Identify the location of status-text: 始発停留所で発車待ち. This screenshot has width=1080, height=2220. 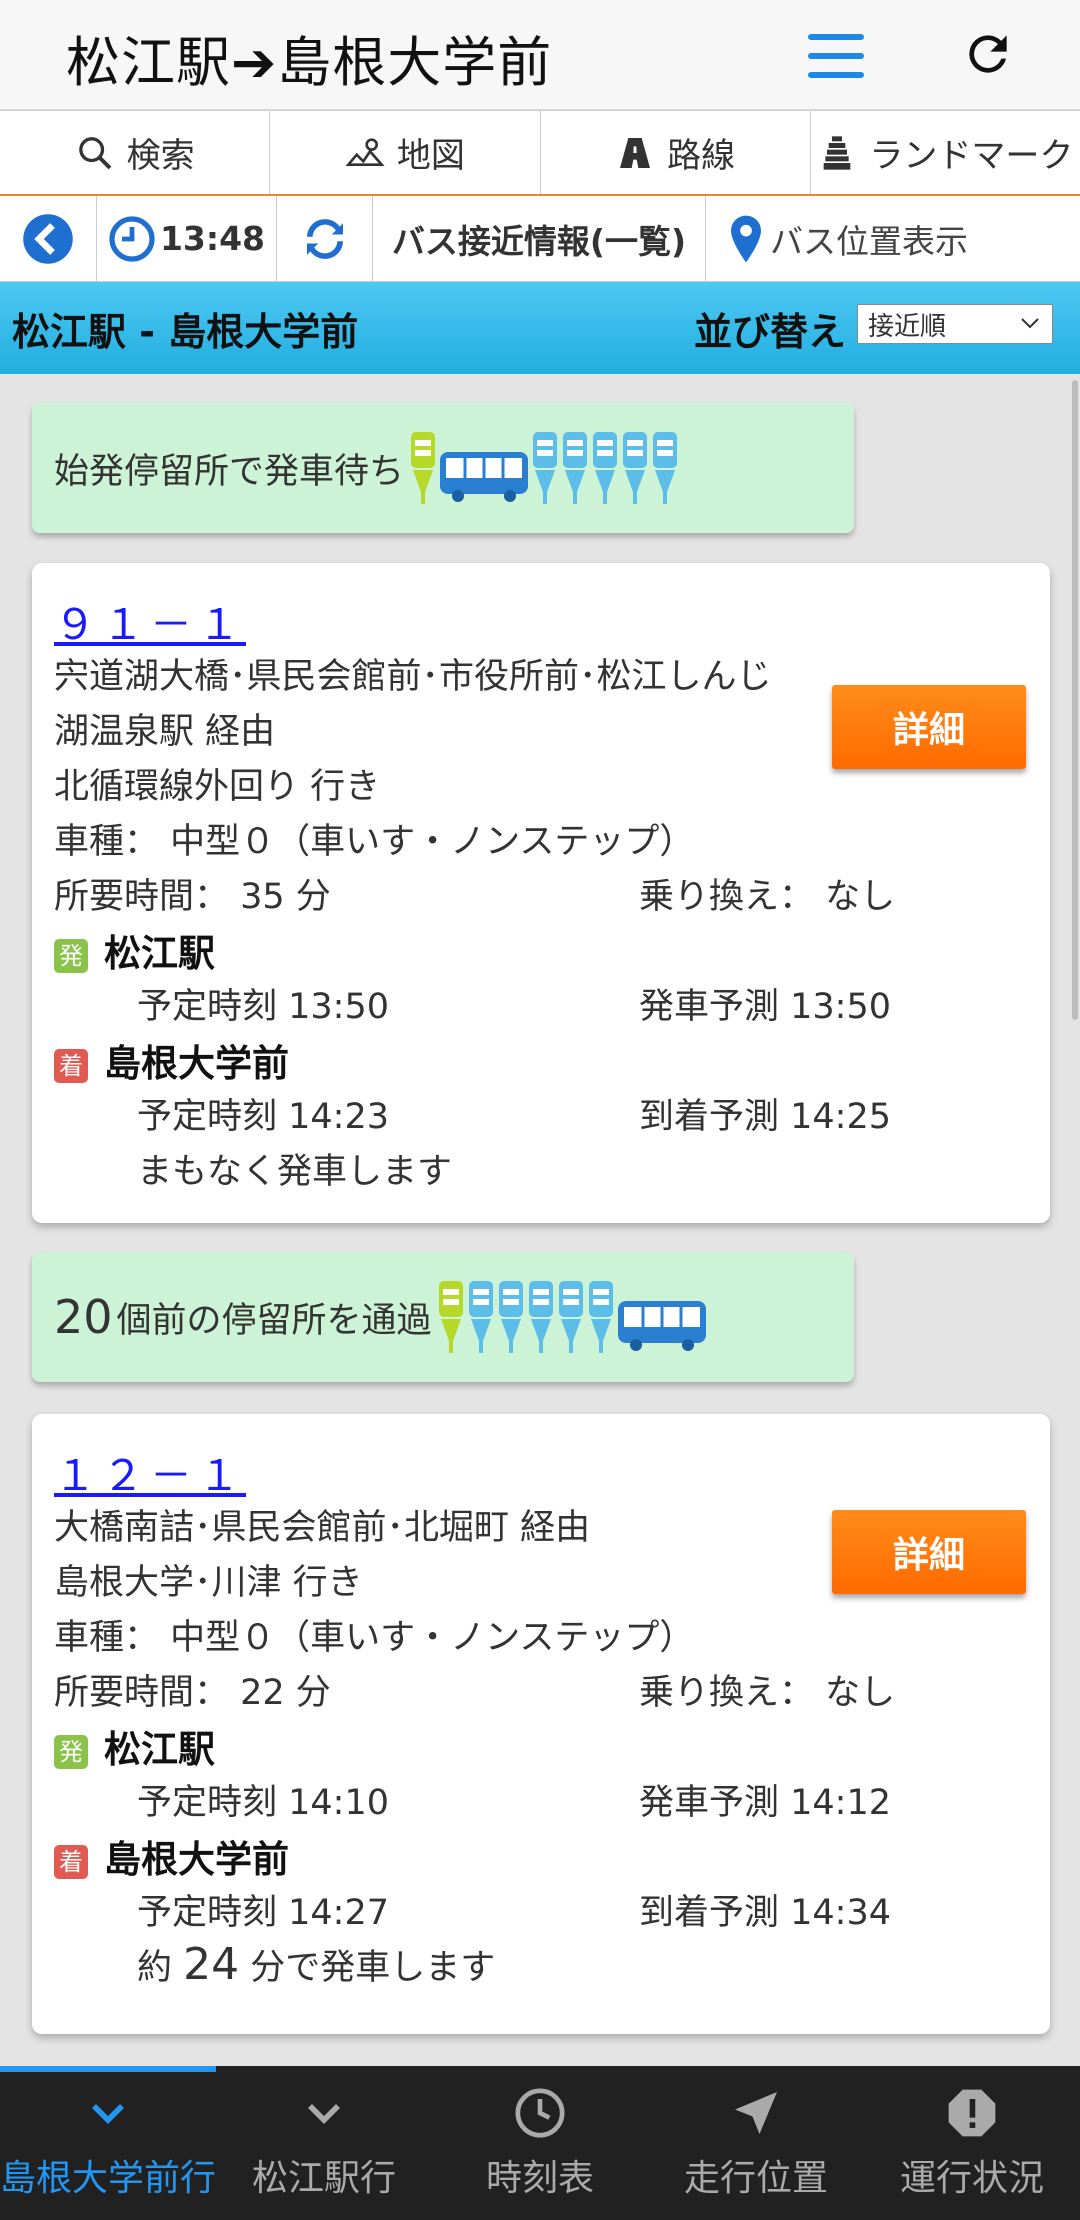
(229, 471).